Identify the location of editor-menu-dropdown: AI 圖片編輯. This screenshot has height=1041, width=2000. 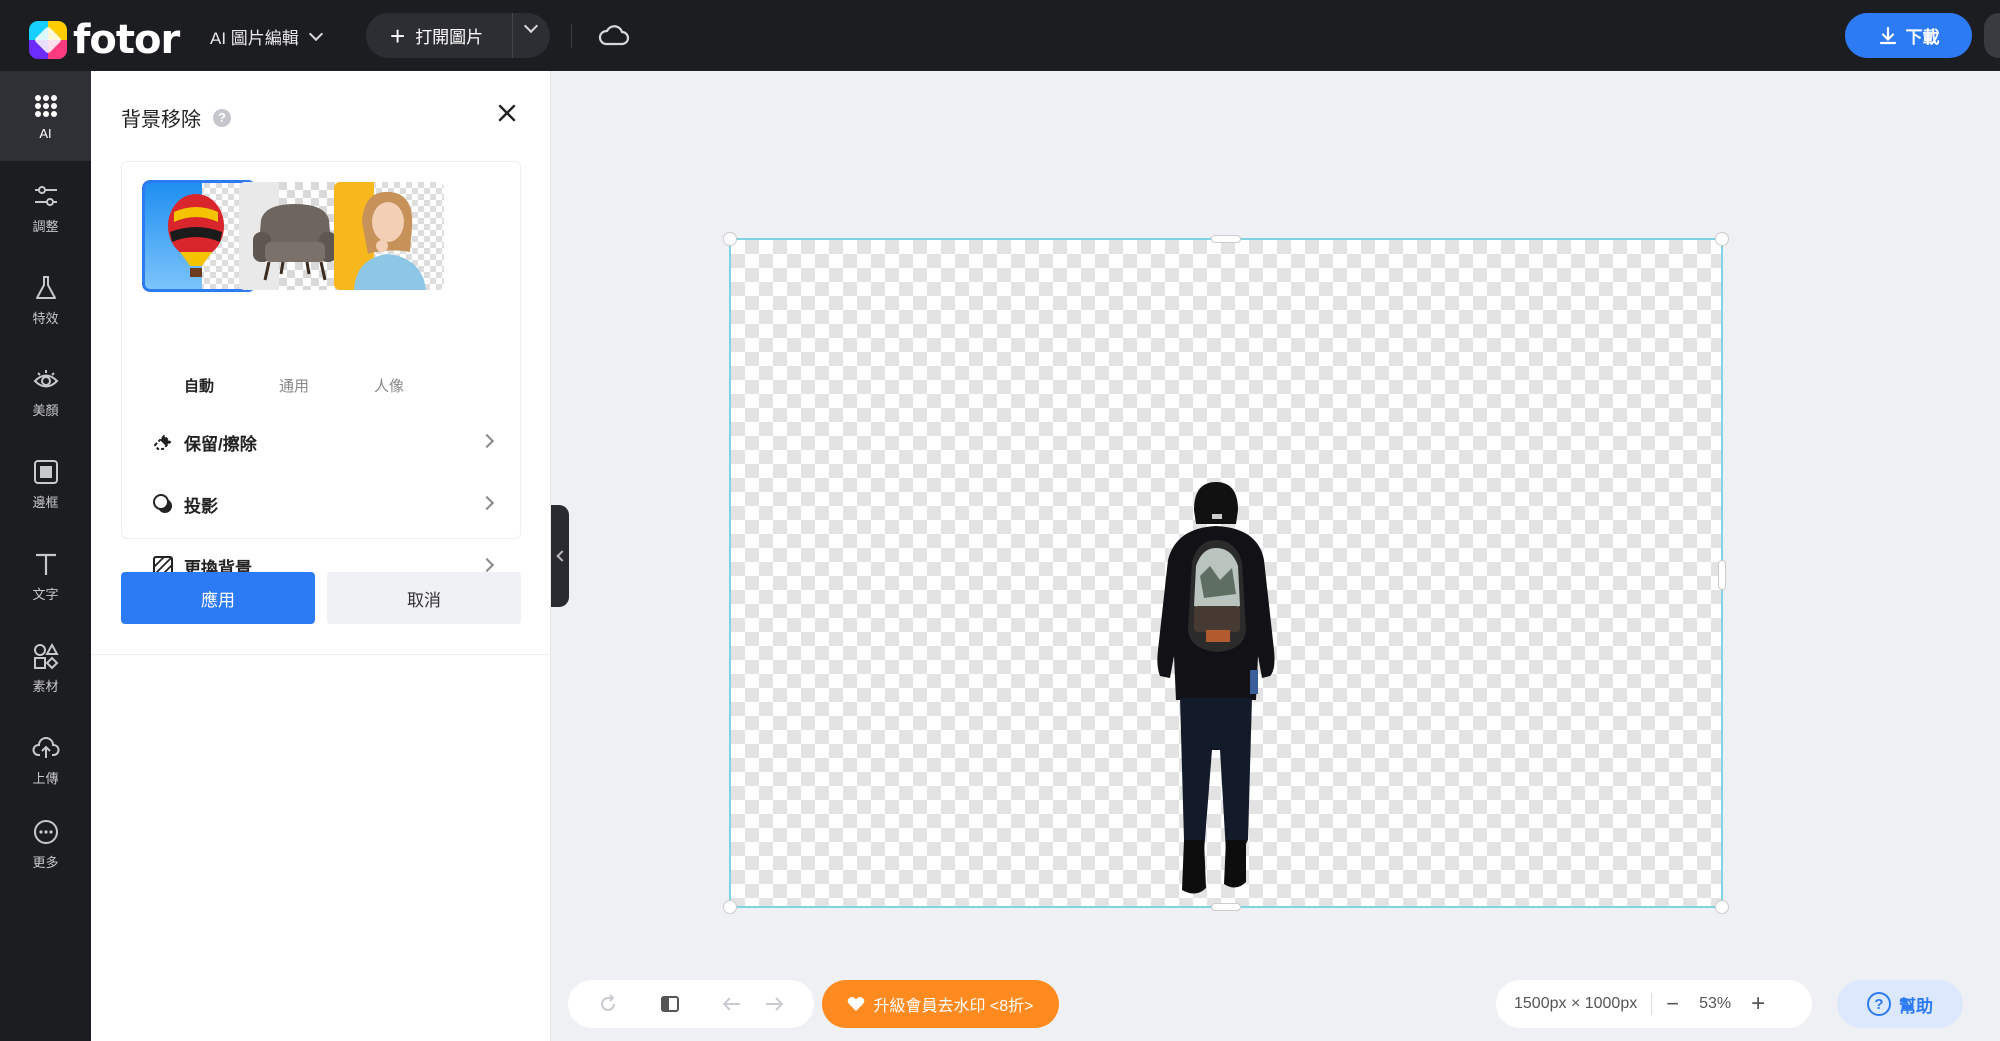
(266, 36).